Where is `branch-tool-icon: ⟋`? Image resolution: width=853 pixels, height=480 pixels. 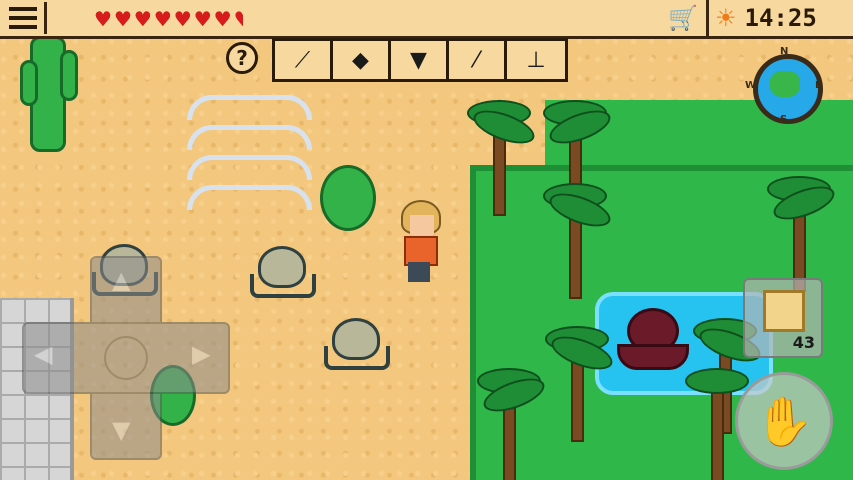
branch-tool-icon: ⟋ is located at coordinates (304, 60).